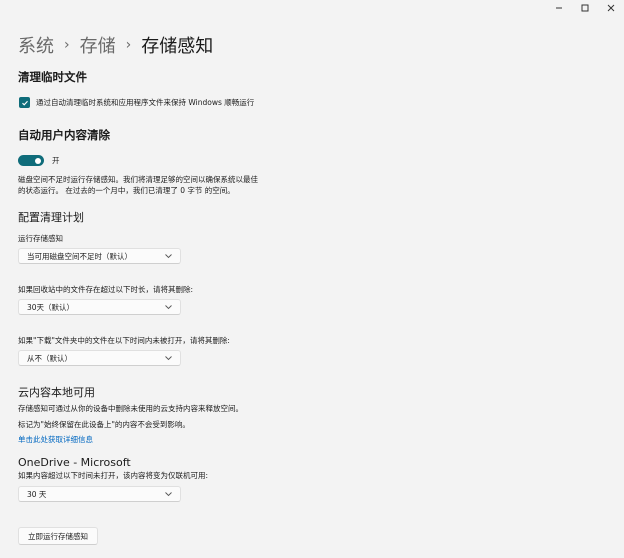 The image size is (624, 558). I want to click on close-button, so click(611, 8).